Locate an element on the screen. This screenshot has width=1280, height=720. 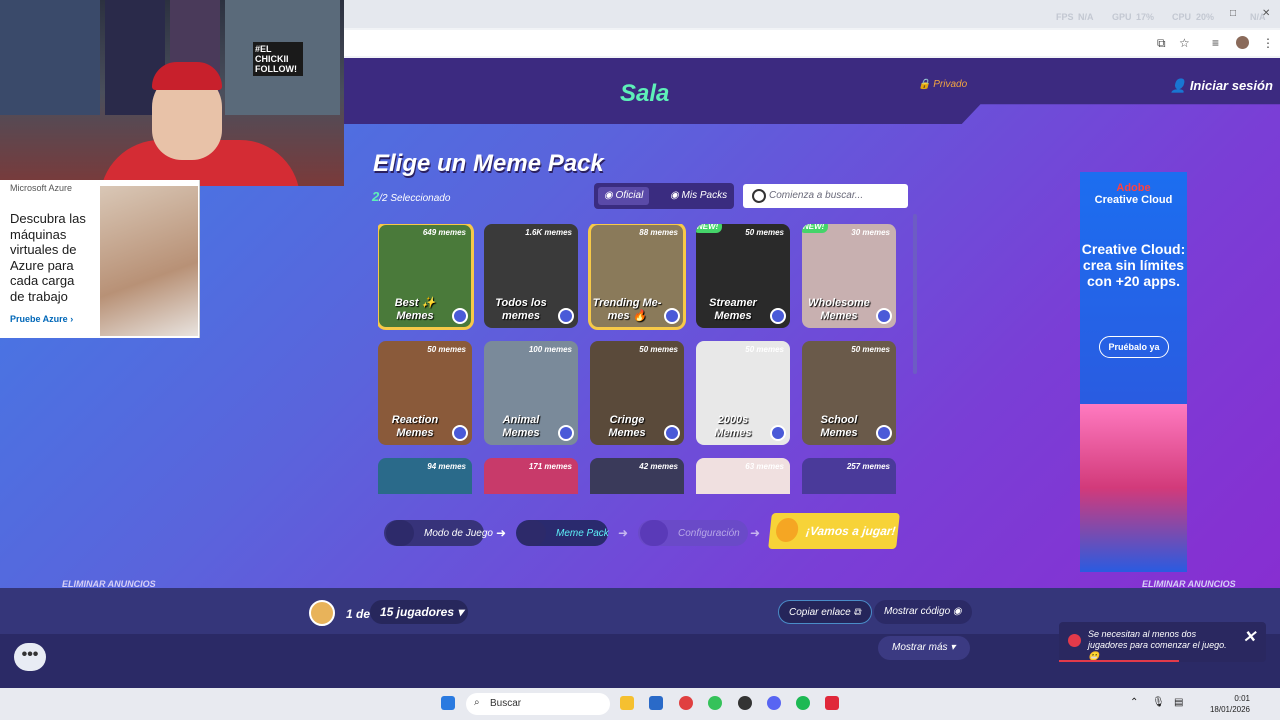
pack-count: 50 memes is located at coordinates (764, 349).